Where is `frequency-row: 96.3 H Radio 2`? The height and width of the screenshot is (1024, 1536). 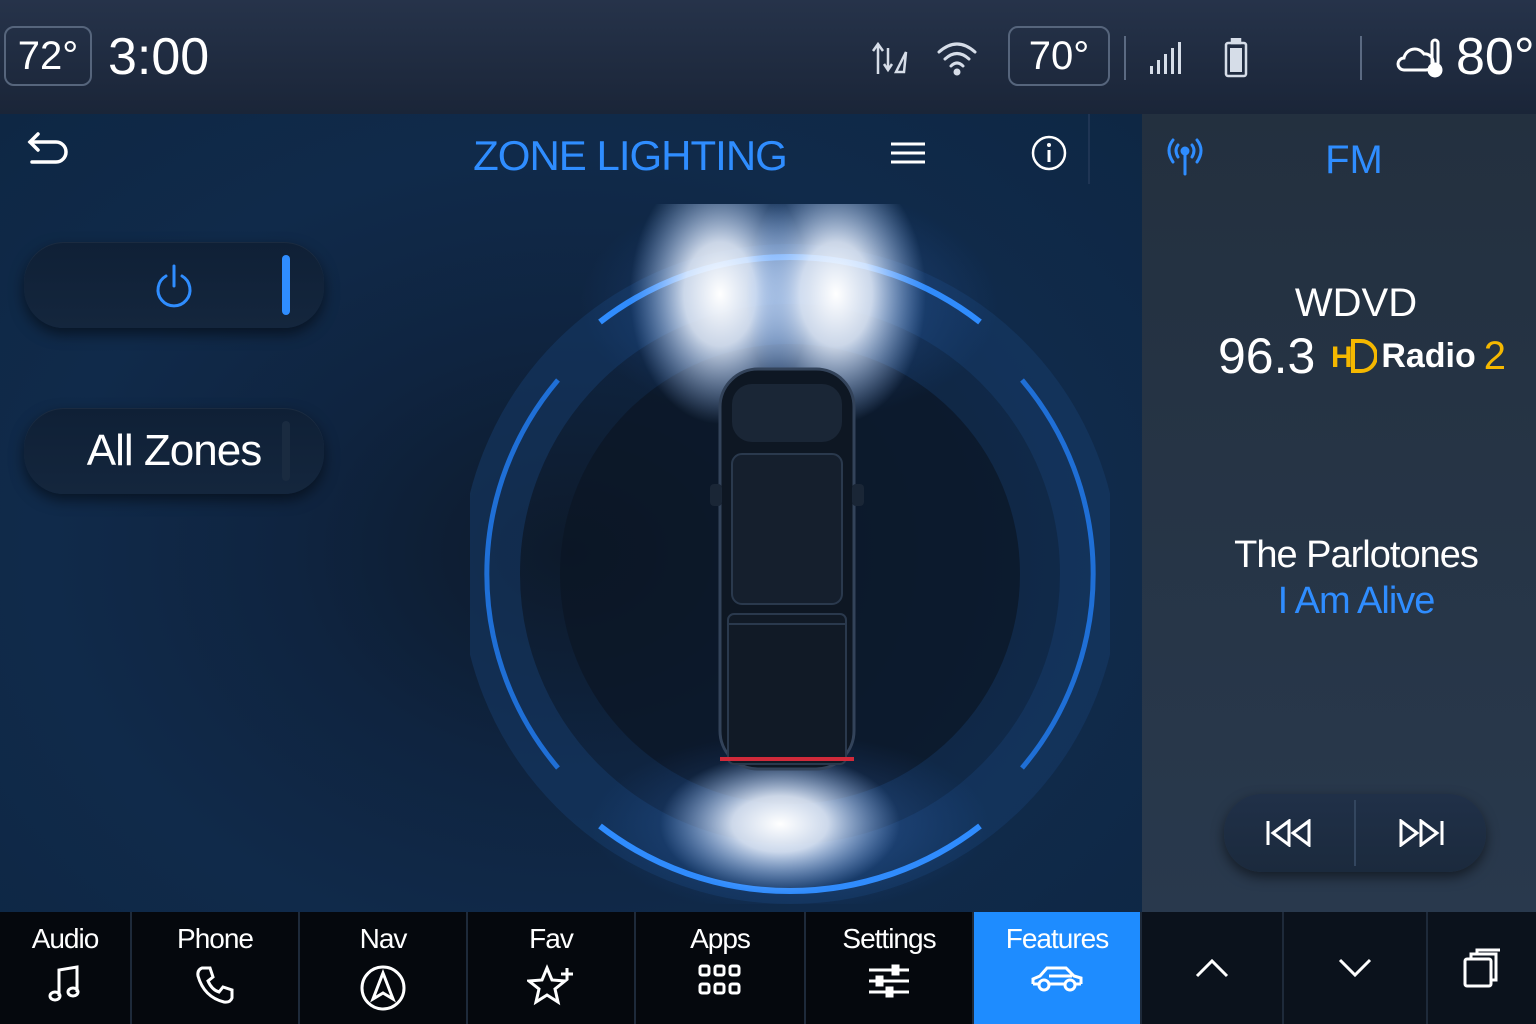
frequency-row: 96.3 H Radio 2 is located at coordinates (1362, 356).